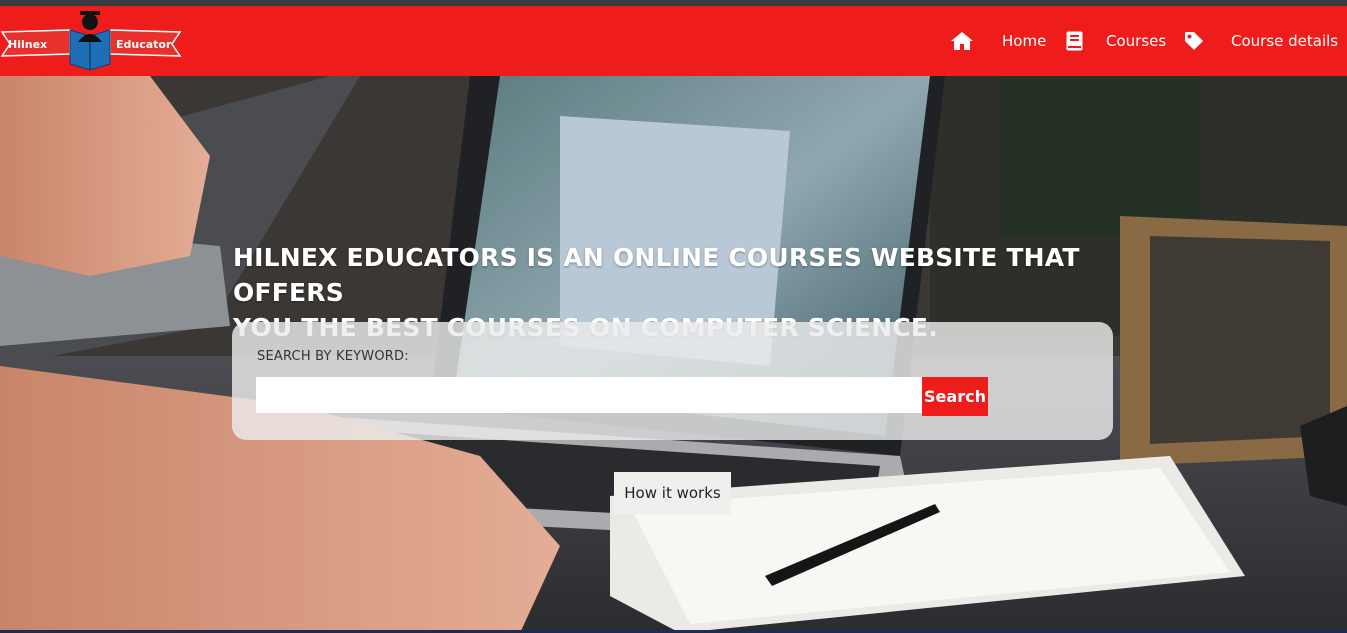  What do you see at coordinates (27, 44) in the screenshot?
I see `logo-left-word: Hilnex` at bounding box center [27, 44].